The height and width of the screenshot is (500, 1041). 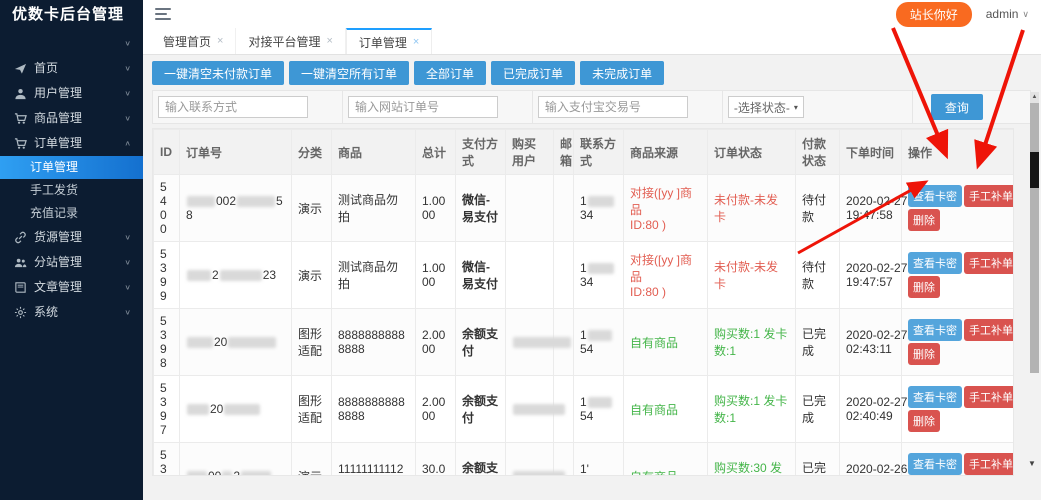 What do you see at coordinates (71, 118) in the screenshot?
I see `sidebar-item-商品管理: 商品管理 ∨` at bounding box center [71, 118].